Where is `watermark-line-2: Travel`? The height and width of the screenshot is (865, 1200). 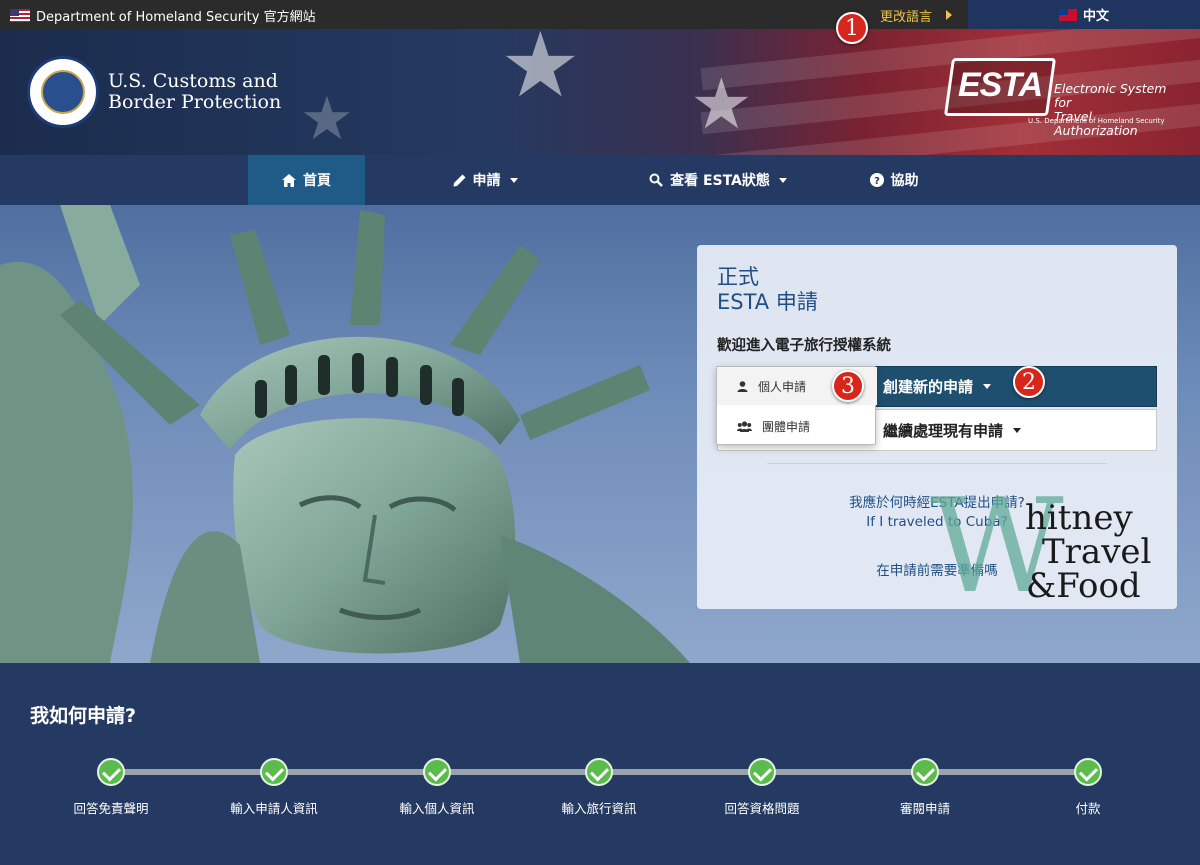
watermark-line-2: Travel is located at coordinates (1097, 552).